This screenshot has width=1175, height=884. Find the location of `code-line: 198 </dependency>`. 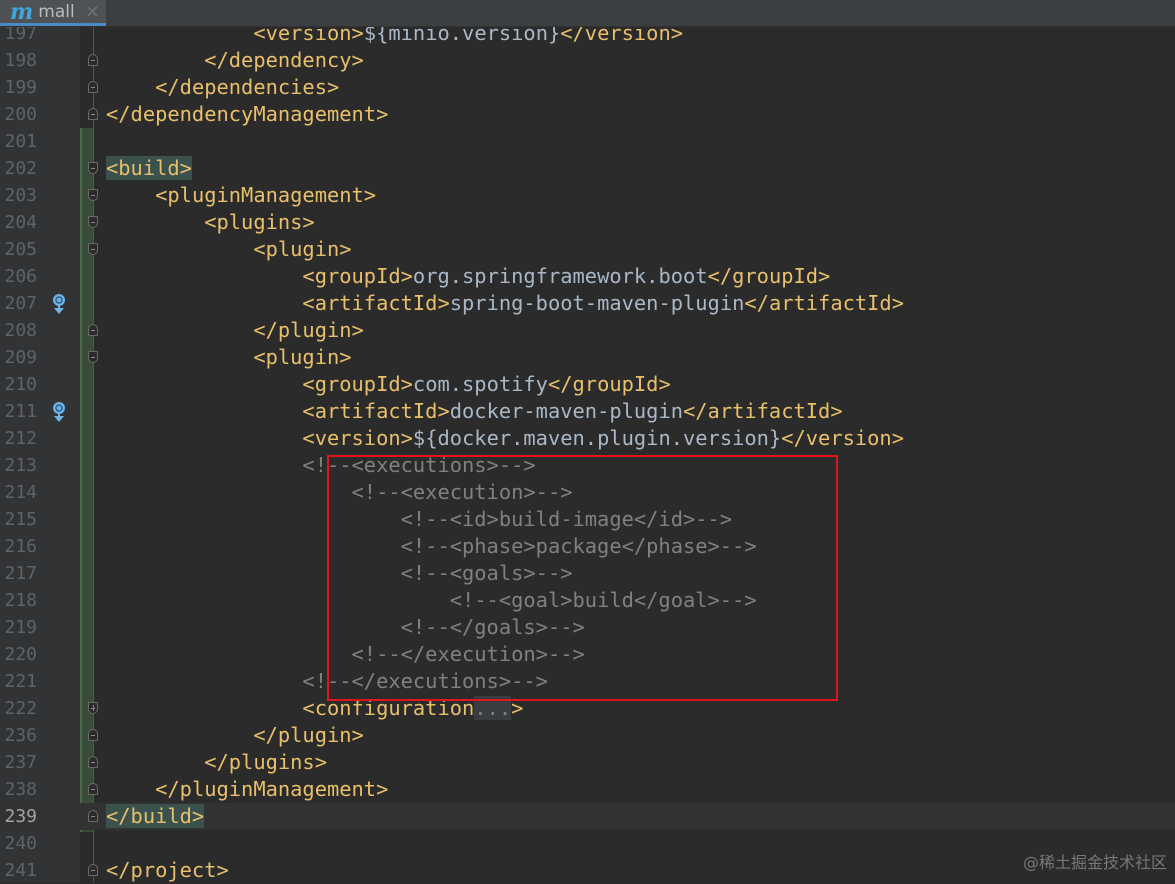

code-line: 198 </dependency> is located at coordinates (587, 60).